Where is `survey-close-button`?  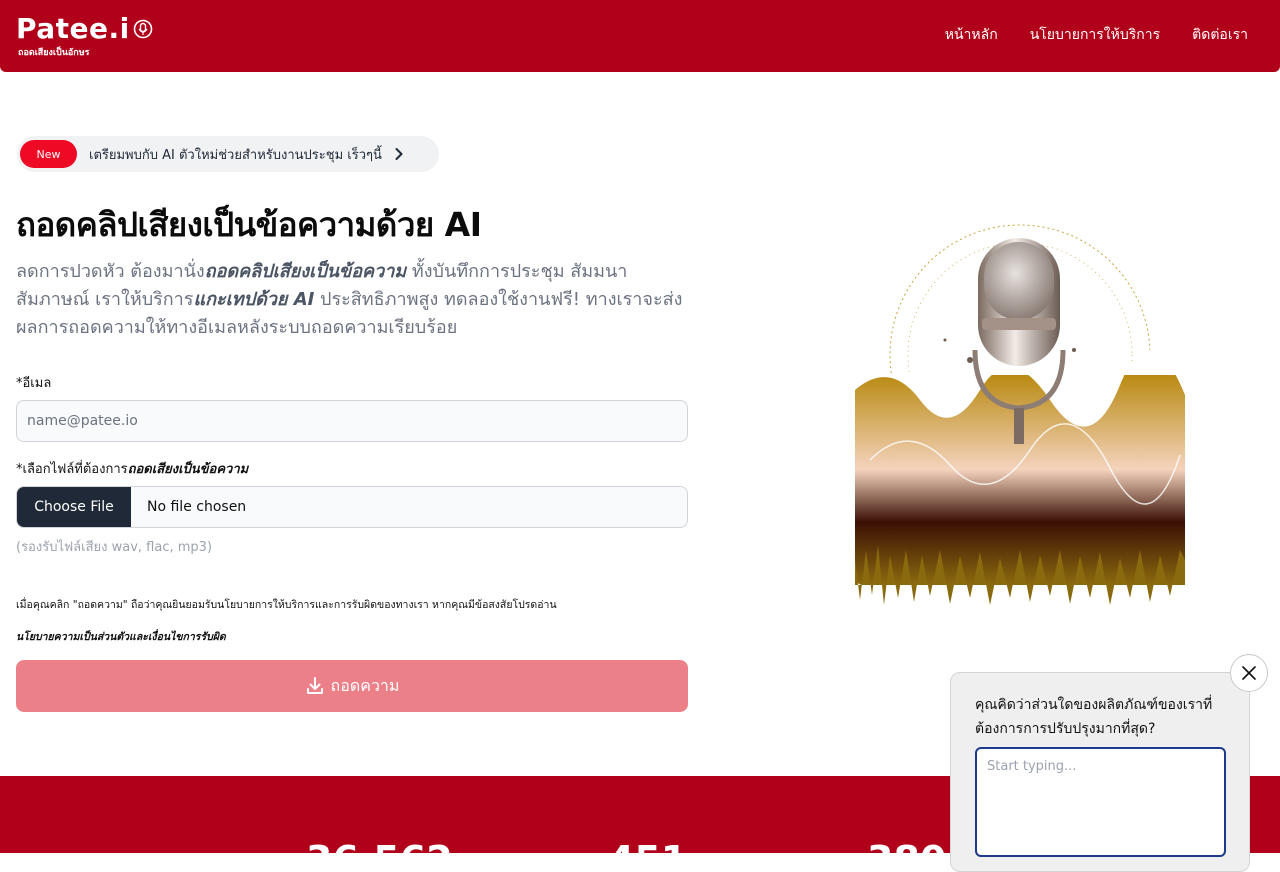
survey-close-button is located at coordinates (1249, 673).